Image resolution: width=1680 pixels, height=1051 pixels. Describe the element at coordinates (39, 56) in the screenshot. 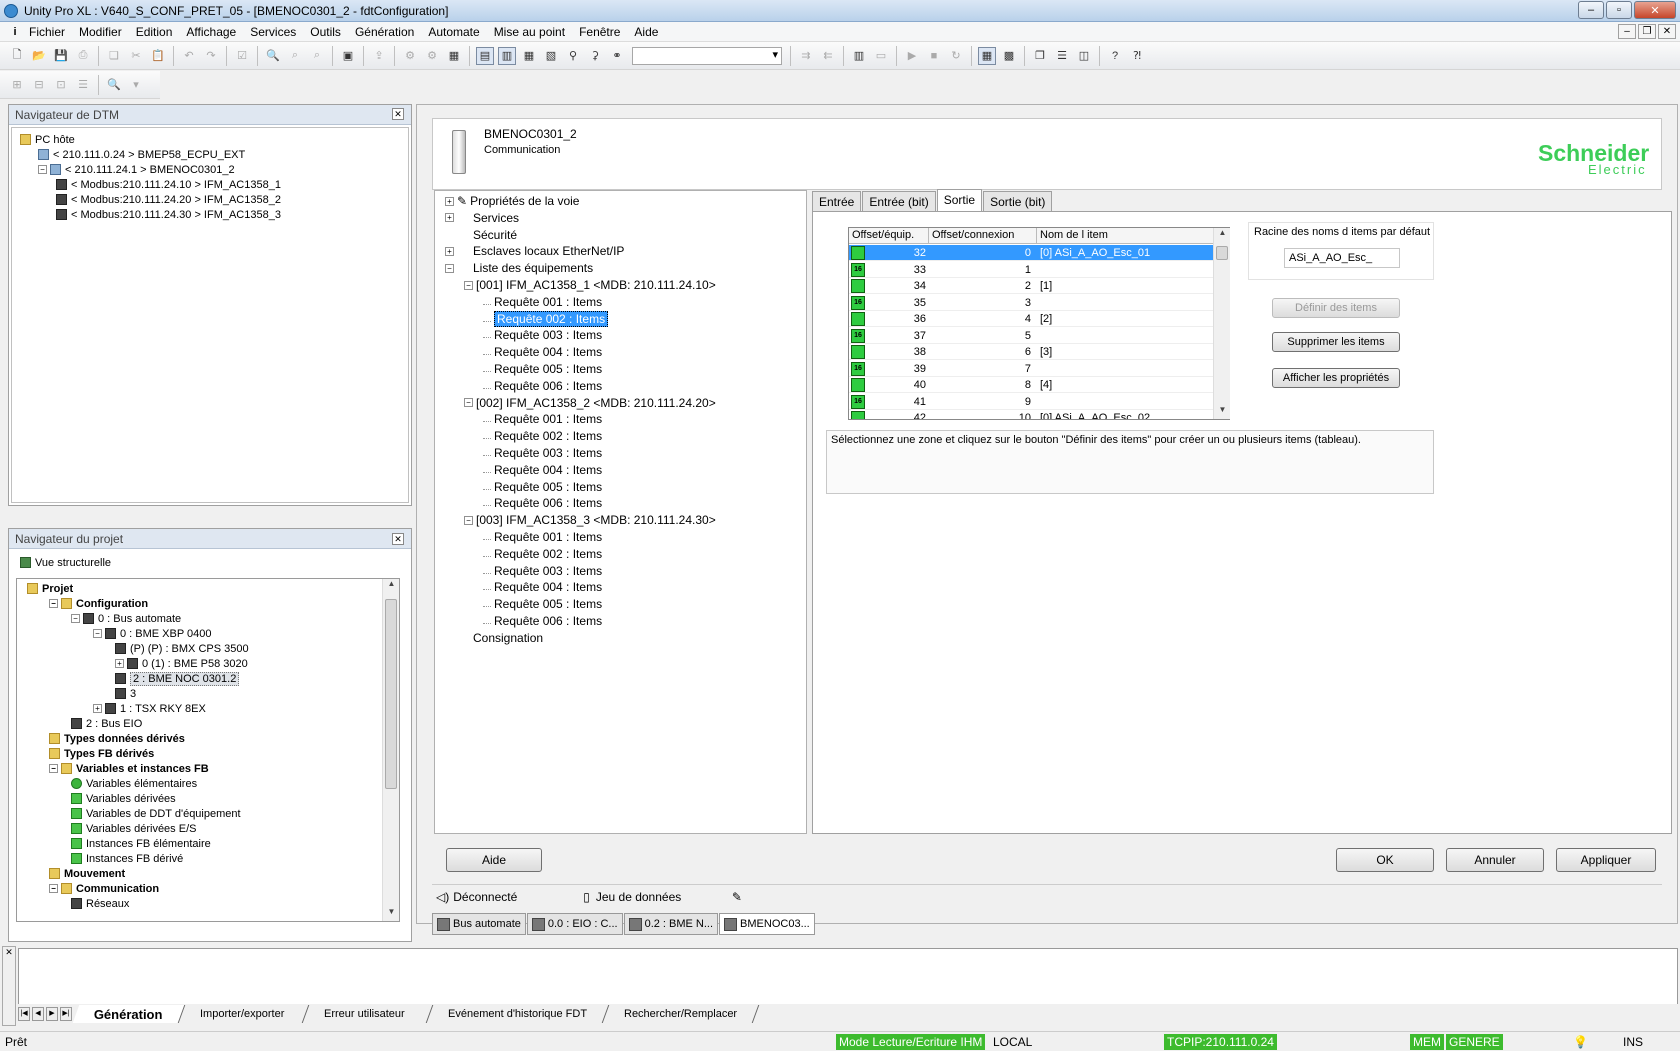

I see `open-folder-icon: 📂` at that location.